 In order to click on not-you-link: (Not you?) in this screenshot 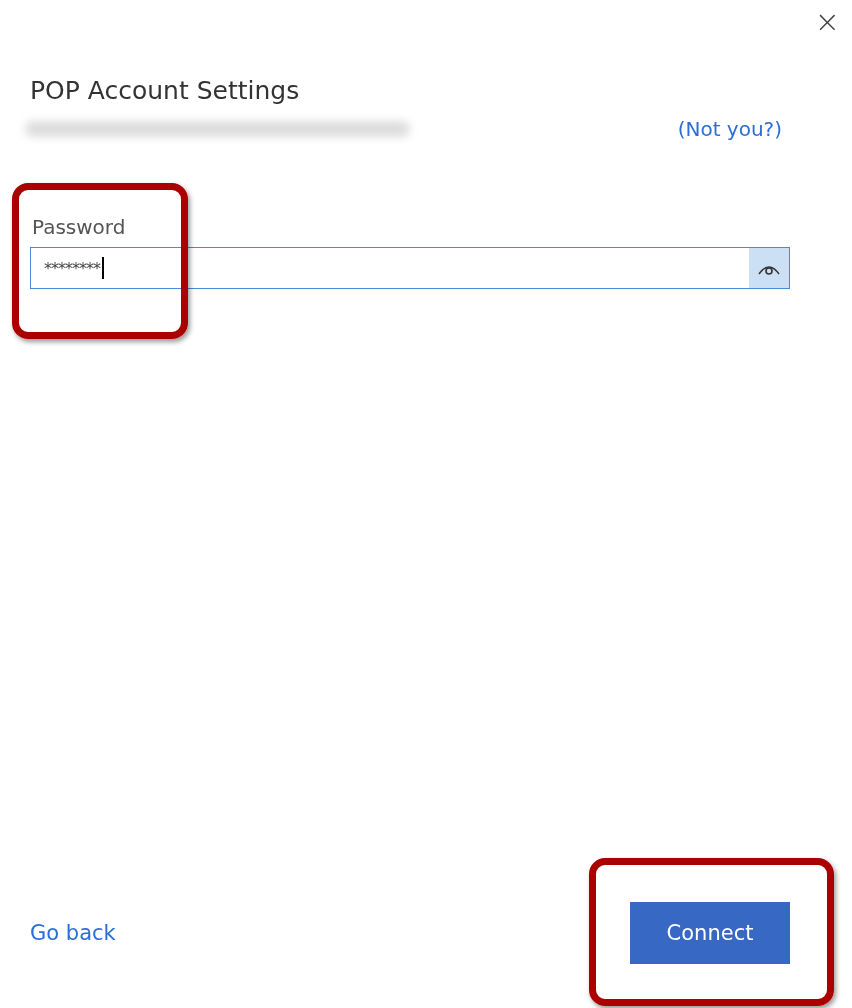, I will do `click(729, 129)`.